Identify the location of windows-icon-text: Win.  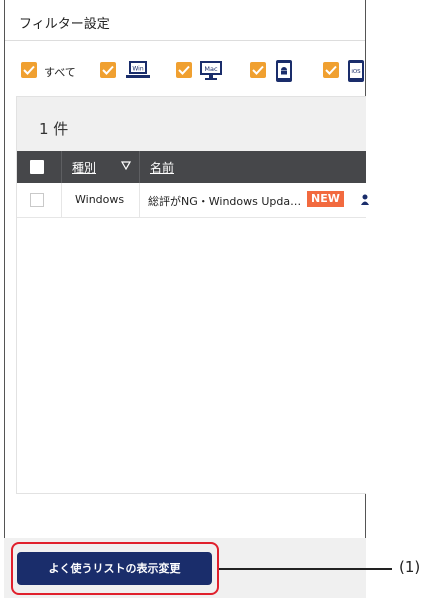
(137, 69).